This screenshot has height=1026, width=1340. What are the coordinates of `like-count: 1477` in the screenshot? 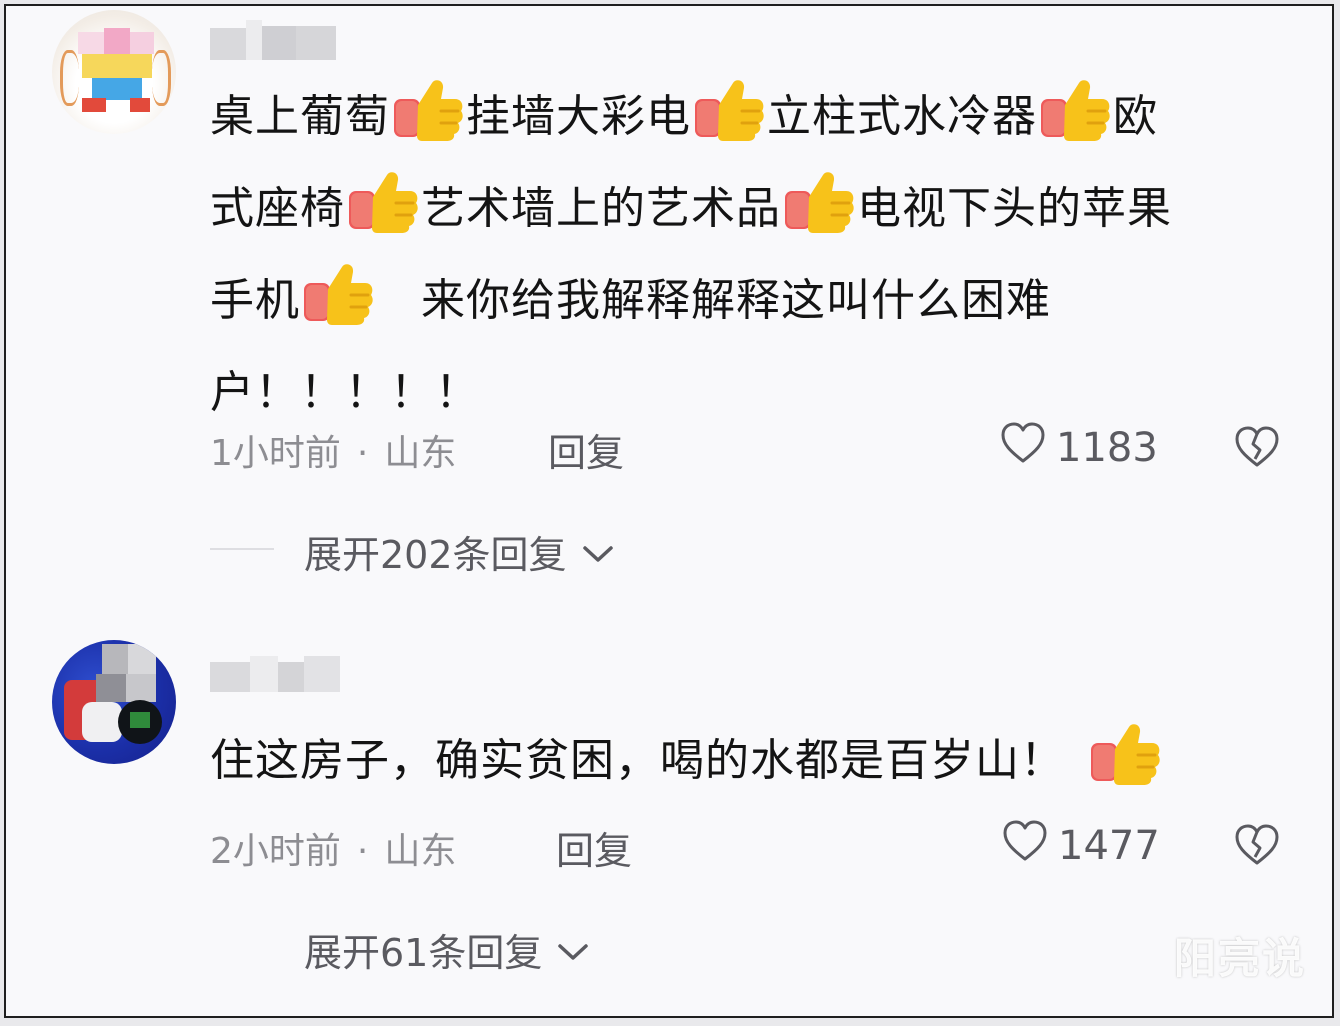 It's located at (1109, 846).